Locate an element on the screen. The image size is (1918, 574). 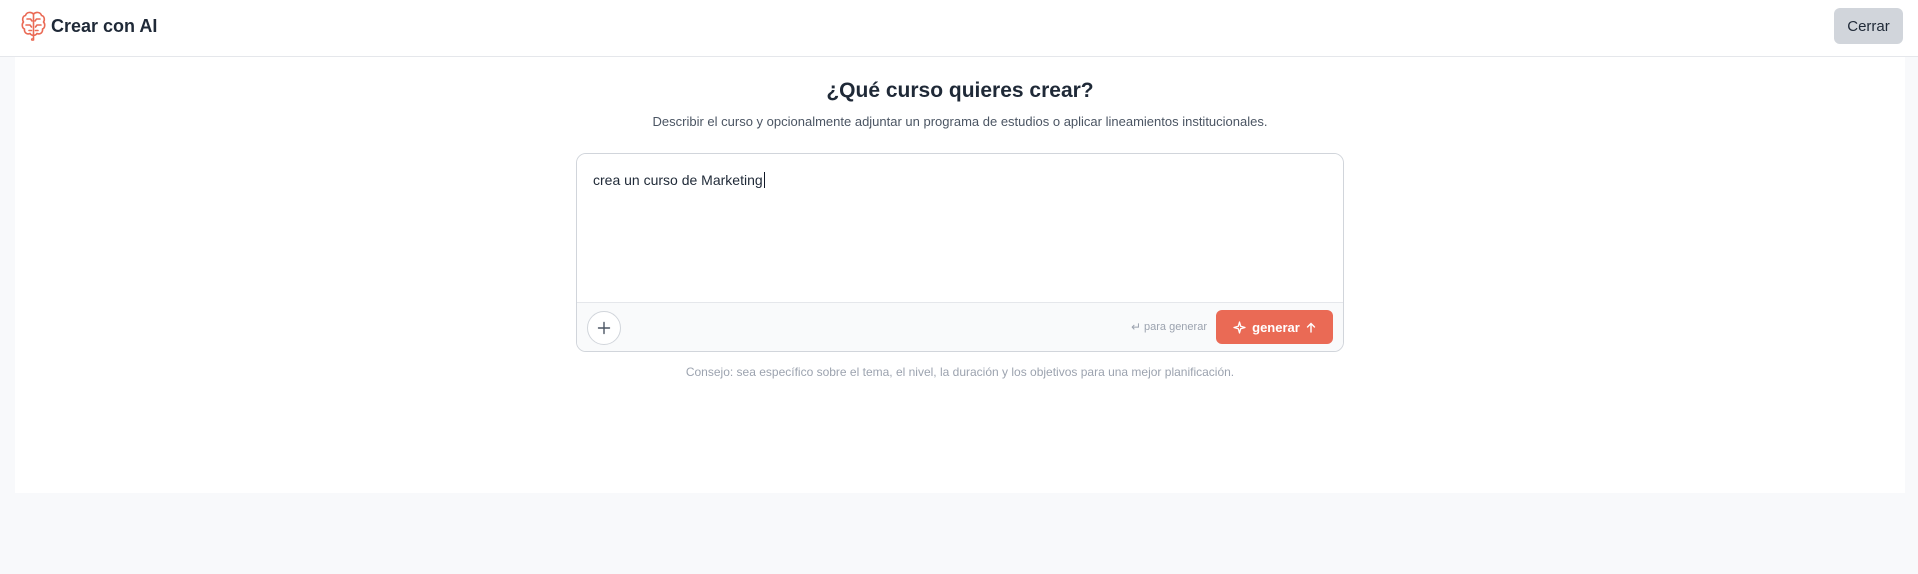
generate-button: generar is located at coordinates (1274, 327).